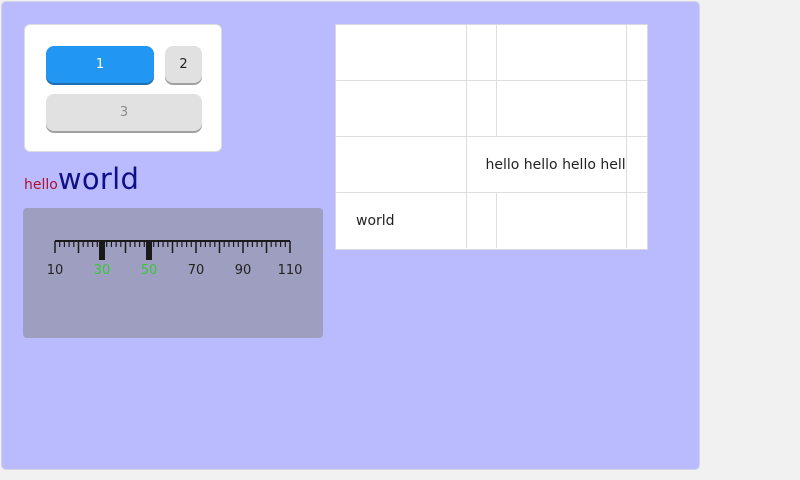  Describe the element at coordinates (290, 270) in the screenshot. I see `ruler-tick-label: 110` at that location.